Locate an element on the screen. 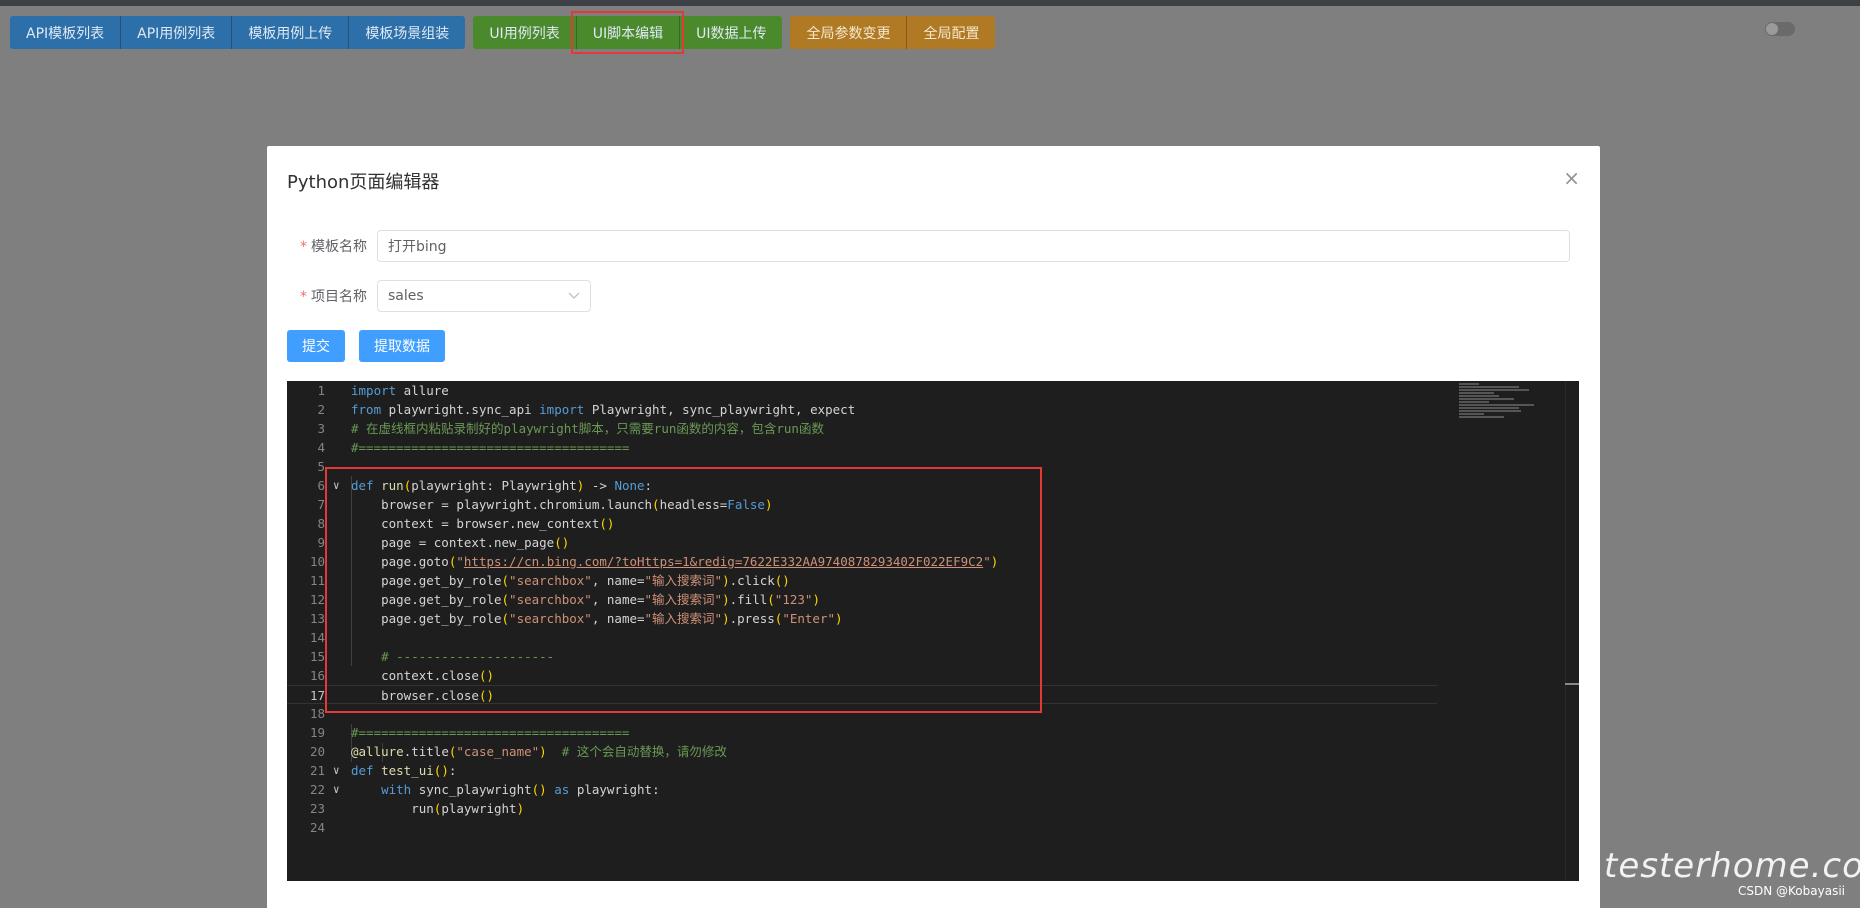 The height and width of the screenshot is (908, 1860). project-name-select: sales is located at coordinates (484, 296).